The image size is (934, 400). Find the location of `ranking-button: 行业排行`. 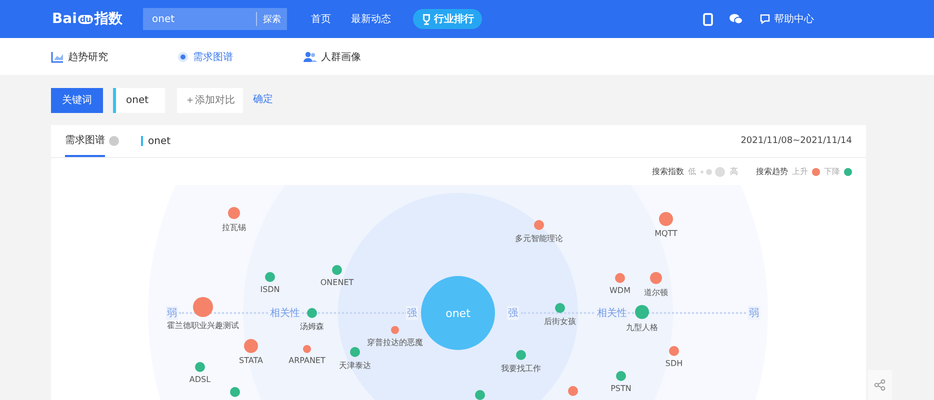

ranking-button: 行业排行 is located at coordinates (447, 19).